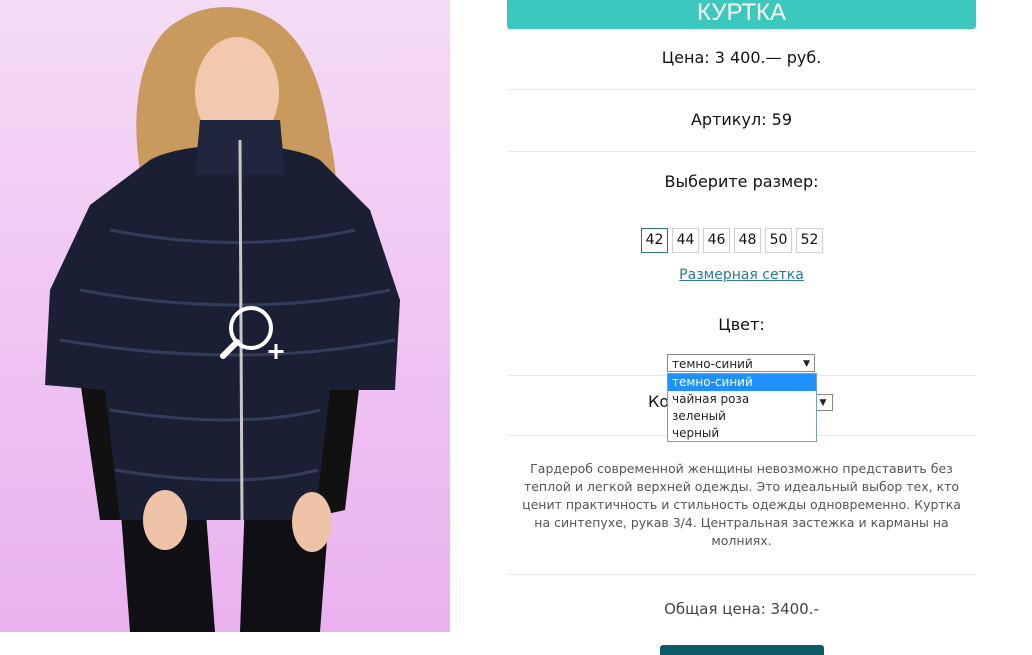 Image resolution: width=1032 pixels, height=655 pixels. What do you see at coordinates (741, 275) in the screenshot?
I see `size-chart-link: Размерная сетка` at bounding box center [741, 275].